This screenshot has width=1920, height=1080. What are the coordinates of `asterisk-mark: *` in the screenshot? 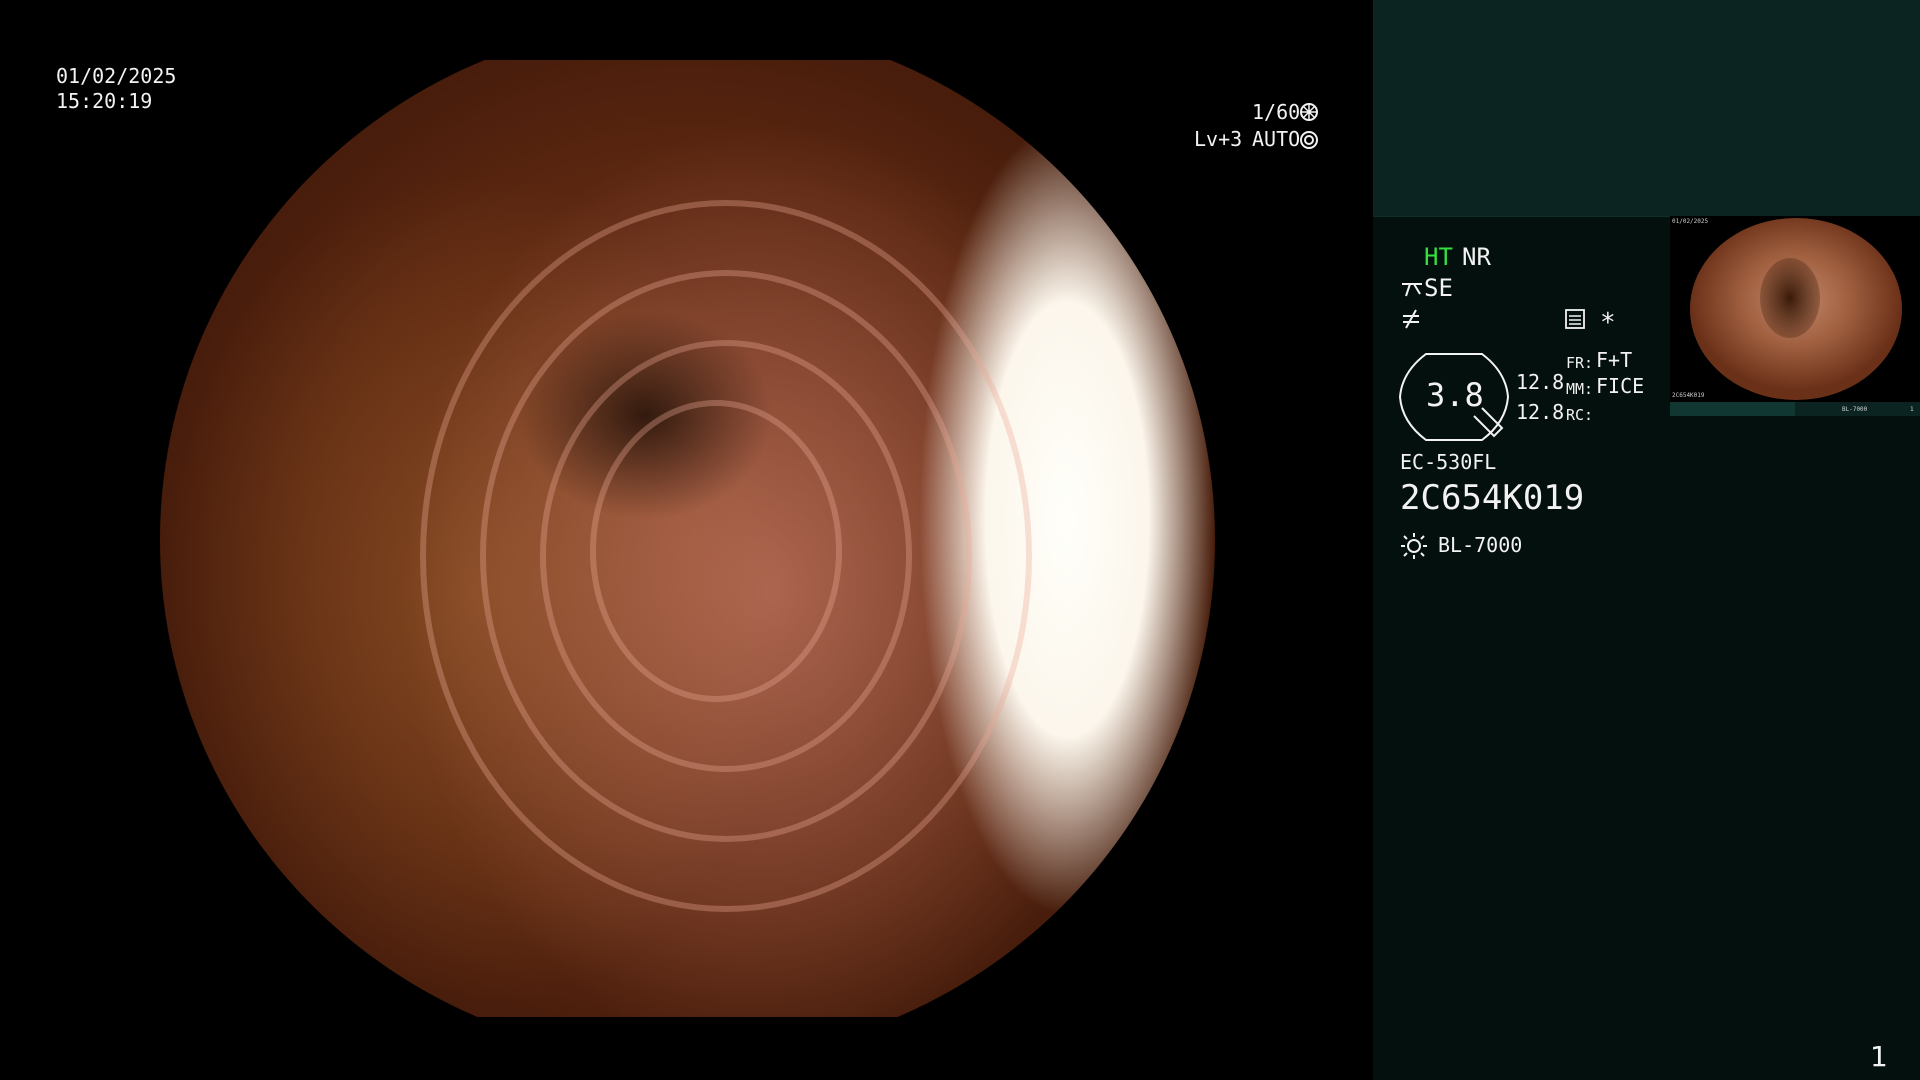 It's located at (1608, 323).